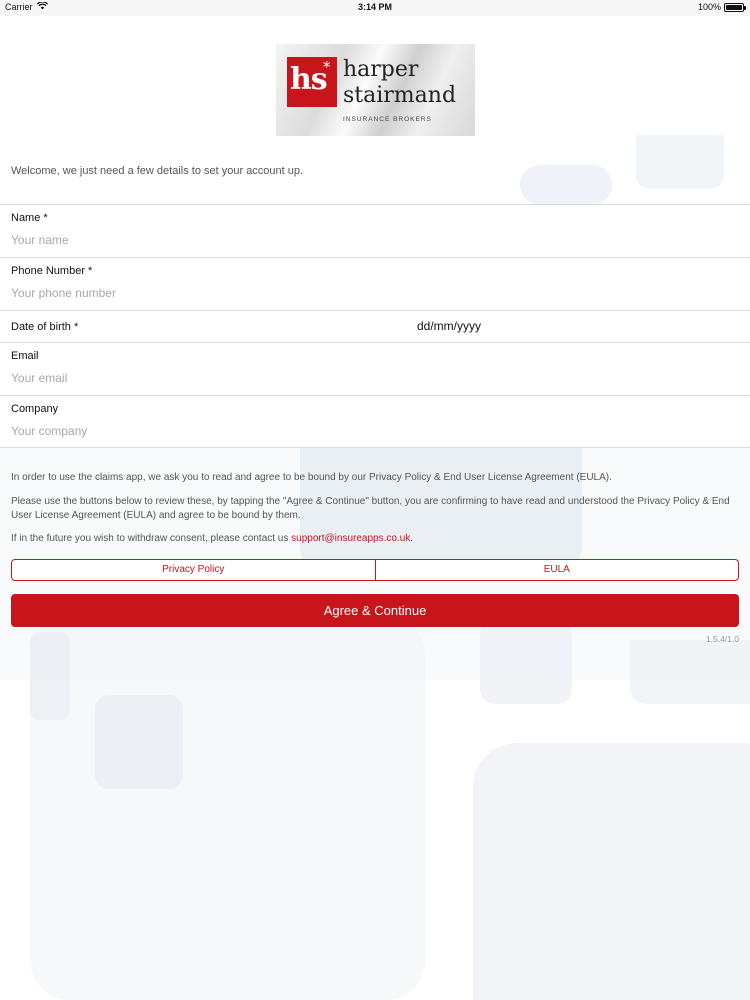  What do you see at coordinates (375, 230) in the screenshot?
I see `name-row: Name *` at bounding box center [375, 230].